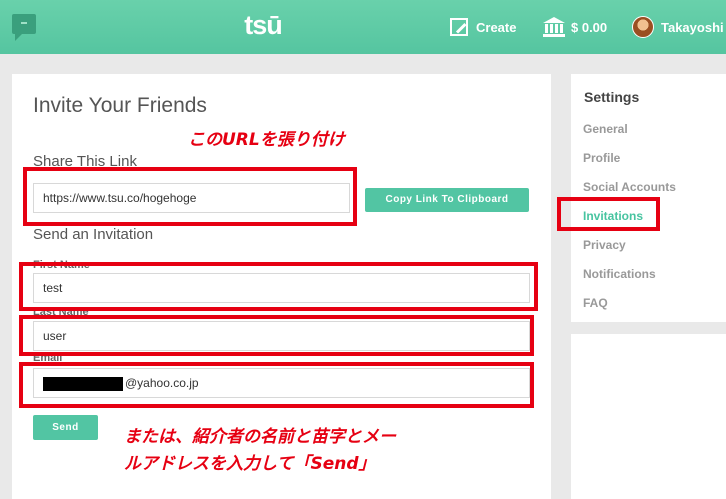 This screenshot has height=499, width=726. I want to click on annotation-send-line2: ルアドレスを入力して「Send」, so click(250, 464).